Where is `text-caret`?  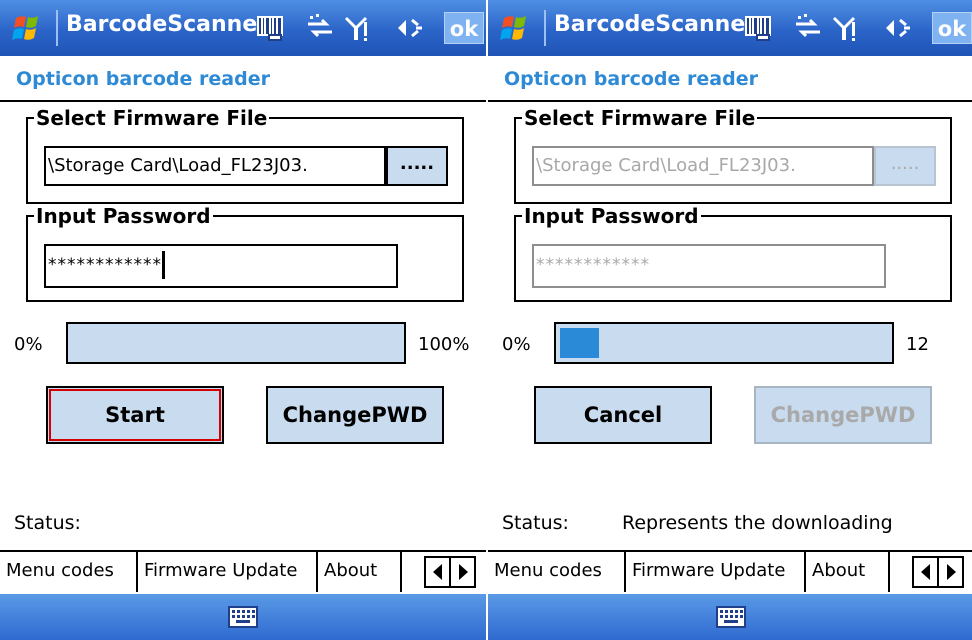 text-caret is located at coordinates (163, 265).